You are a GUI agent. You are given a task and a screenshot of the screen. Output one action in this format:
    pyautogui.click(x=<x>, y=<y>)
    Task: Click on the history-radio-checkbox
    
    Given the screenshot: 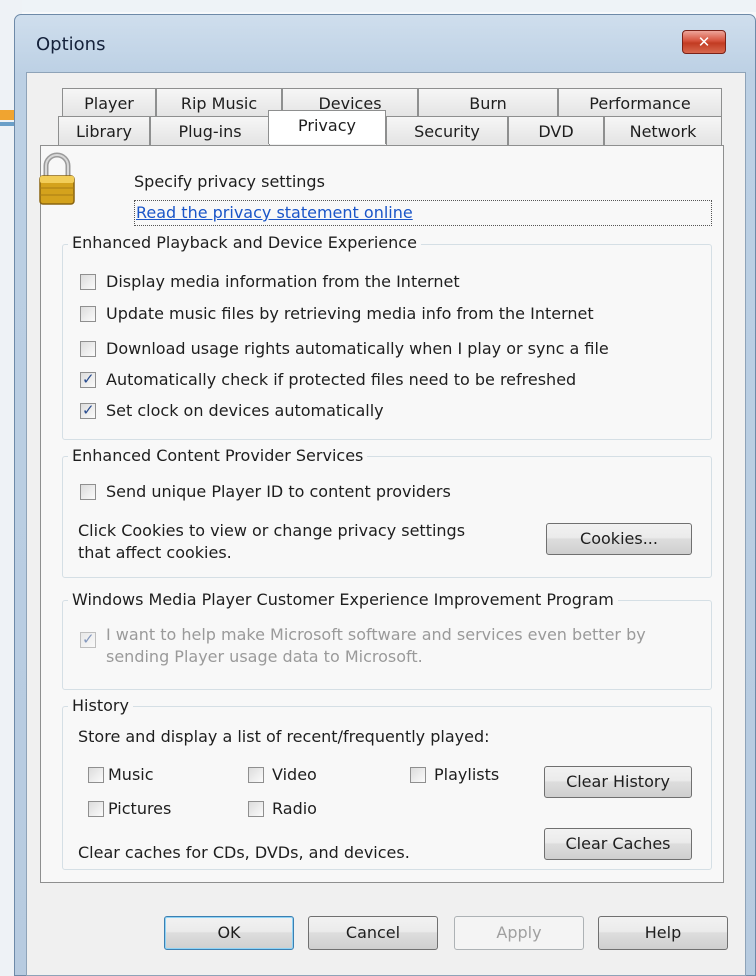 What is the action you would take?
    pyautogui.click(x=256, y=809)
    